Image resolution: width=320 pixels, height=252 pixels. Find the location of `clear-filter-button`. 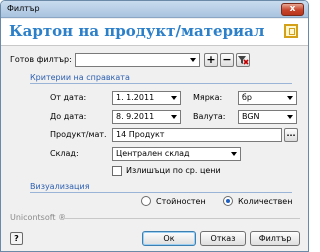

clear-filter-button is located at coordinates (243, 60).